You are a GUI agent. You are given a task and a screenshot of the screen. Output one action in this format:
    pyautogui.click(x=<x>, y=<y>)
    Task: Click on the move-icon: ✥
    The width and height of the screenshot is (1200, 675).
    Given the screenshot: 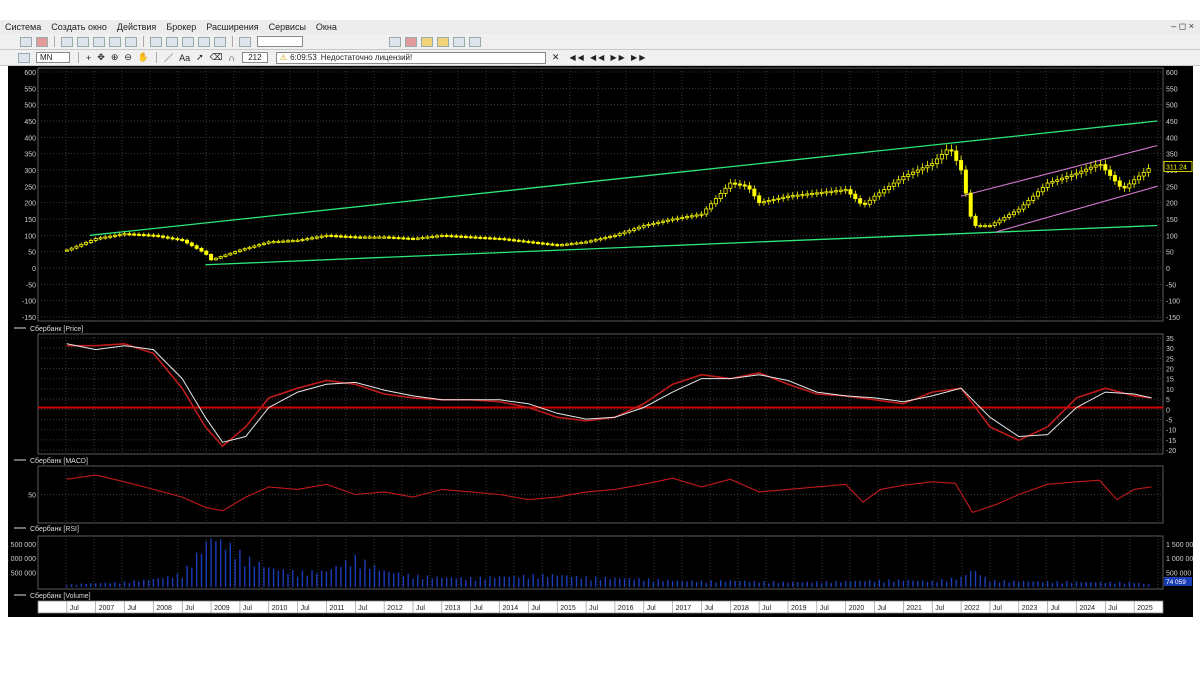 What is the action you would take?
    pyautogui.click(x=101, y=57)
    